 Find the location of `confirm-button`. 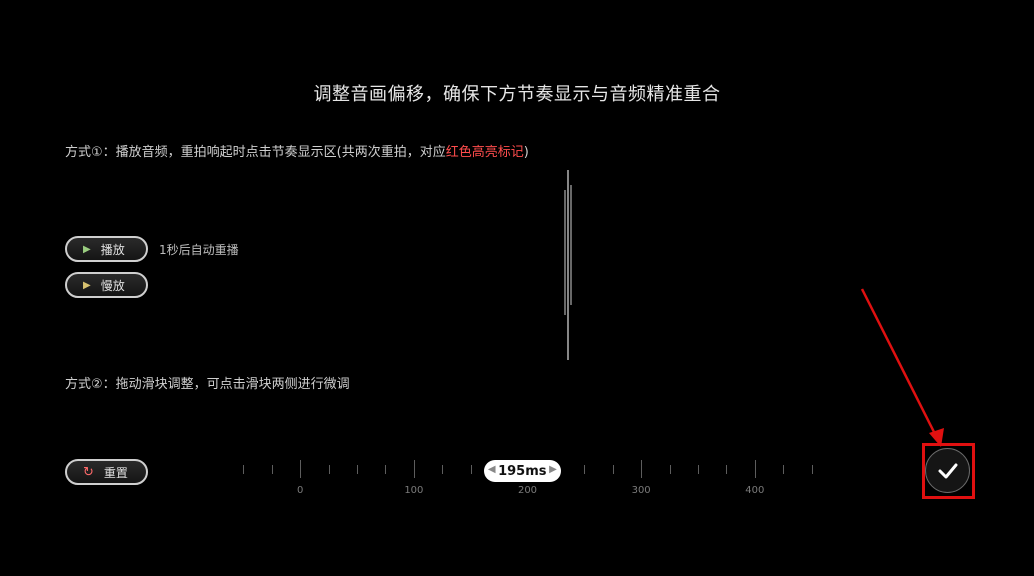

confirm-button is located at coordinates (947, 470).